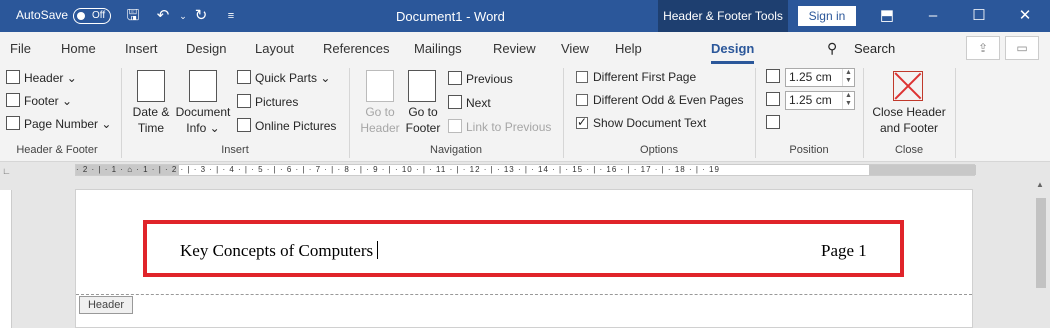  Describe the element at coordinates (983, 48) in the screenshot. I see `share-icon: ⇪` at that location.